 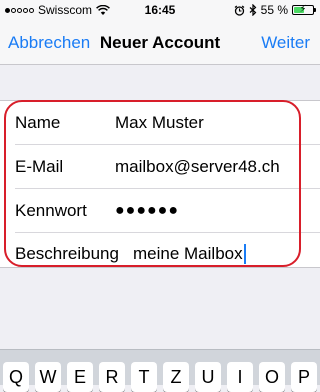 I want to click on key-t: T, so click(x=144, y=377).